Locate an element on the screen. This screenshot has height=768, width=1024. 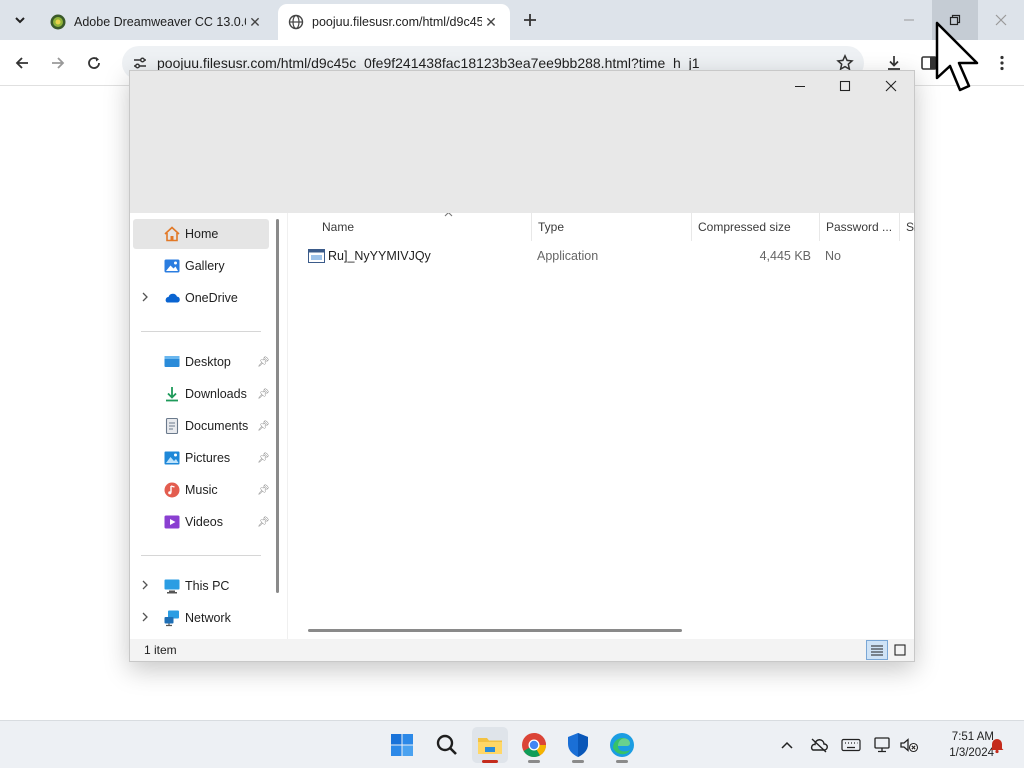
explorer-header-area is located at coordinates (522, 142).